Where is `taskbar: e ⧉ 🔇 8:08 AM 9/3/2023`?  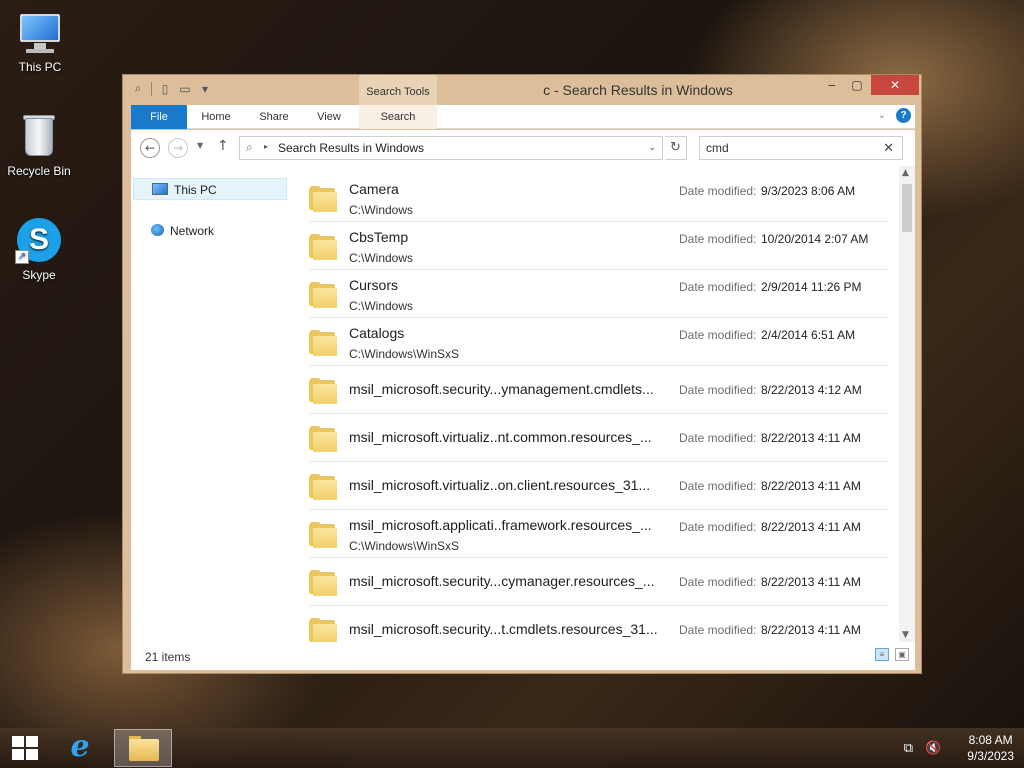
taskbar: e ⧉ 🔇 8:08 AM 9/3/2023 is located at coordinates (512, 748).